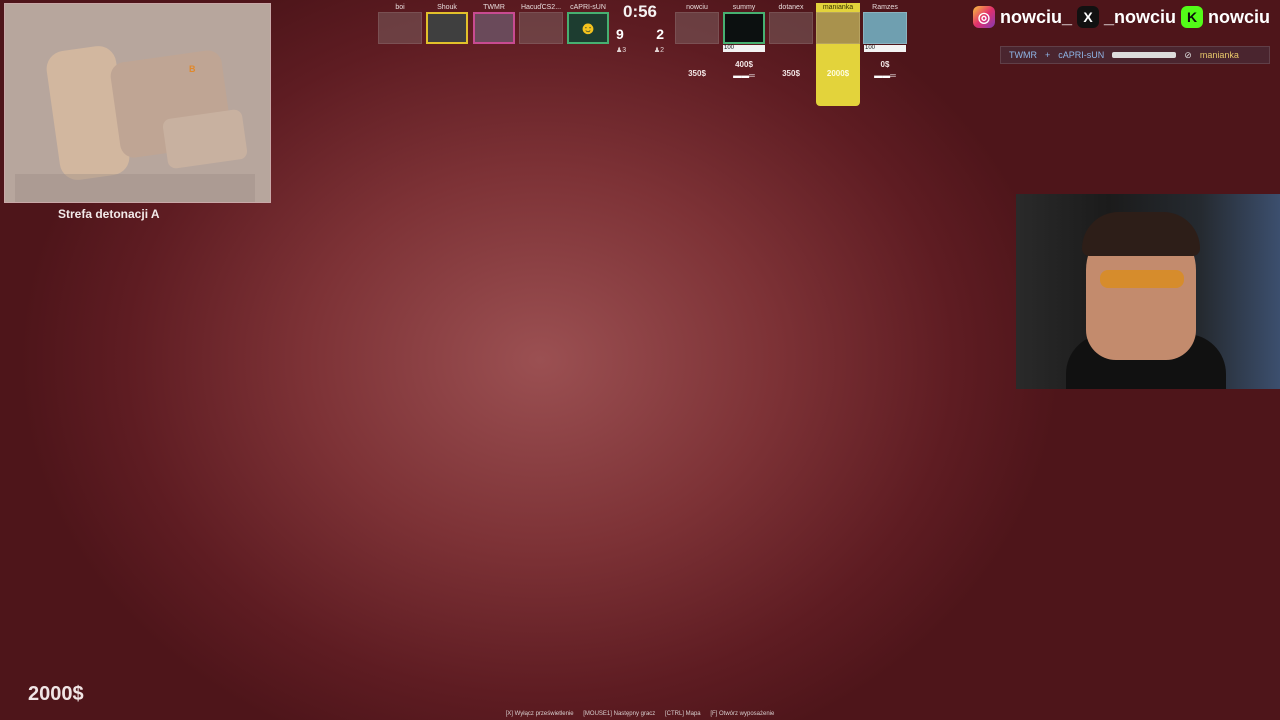 This screenshot has width=1280, height=720. What do you see at coordinates (1141, 234) in the screenshot?
I see `webcam-person-hair` at bounding box center [1141, 234].